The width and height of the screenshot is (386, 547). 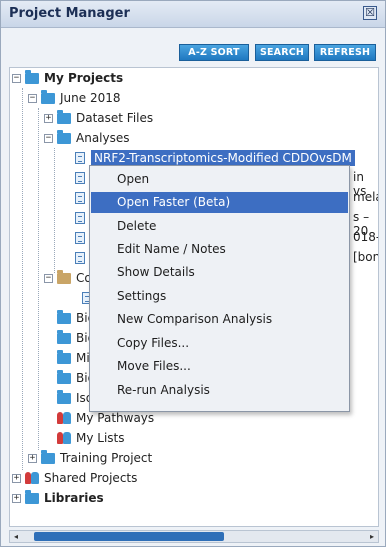 I want to click on tree-node-label: Libraries, so click(x=74, y=498).